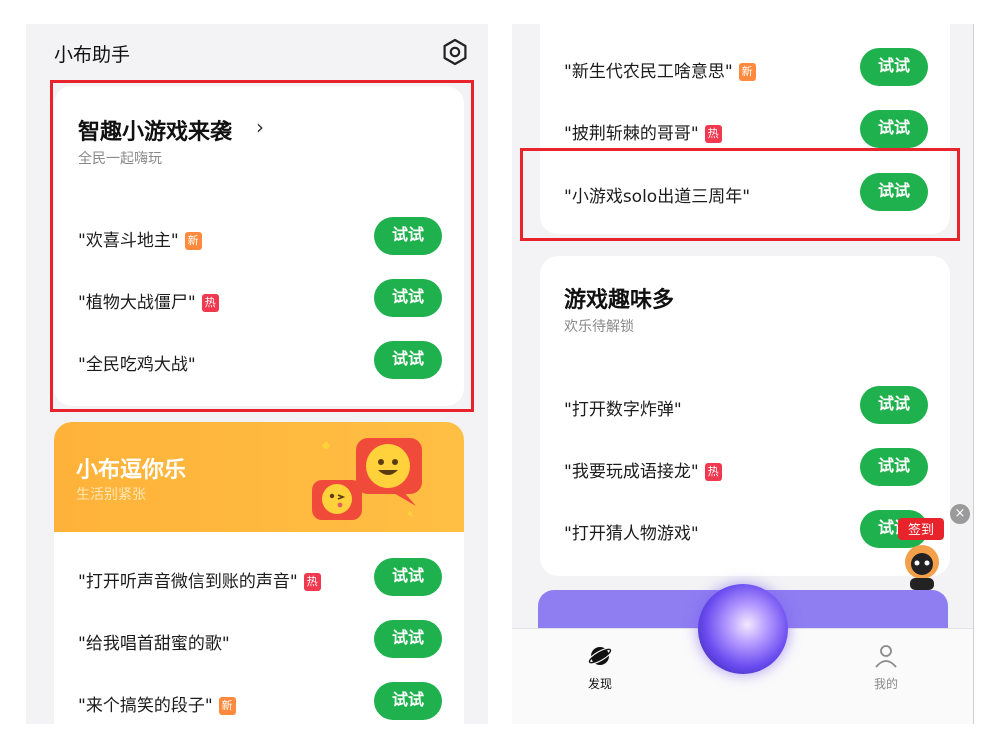 Image resolution: width=1000 pixels, height=750 pixels. What do you see at coordinates (600, 656) in the screenshot?
I see `planet-icon` at bounding box center [600, 656].